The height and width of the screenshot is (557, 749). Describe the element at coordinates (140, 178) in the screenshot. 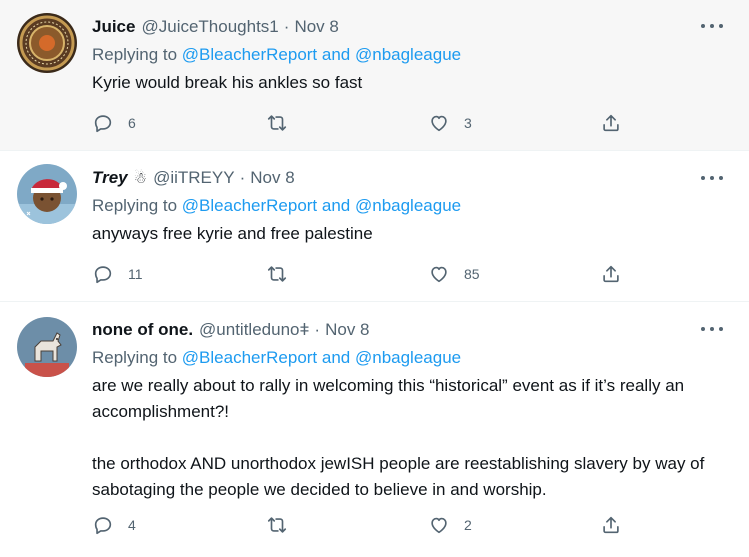

I see `snowman-icon: ☃` at that location.